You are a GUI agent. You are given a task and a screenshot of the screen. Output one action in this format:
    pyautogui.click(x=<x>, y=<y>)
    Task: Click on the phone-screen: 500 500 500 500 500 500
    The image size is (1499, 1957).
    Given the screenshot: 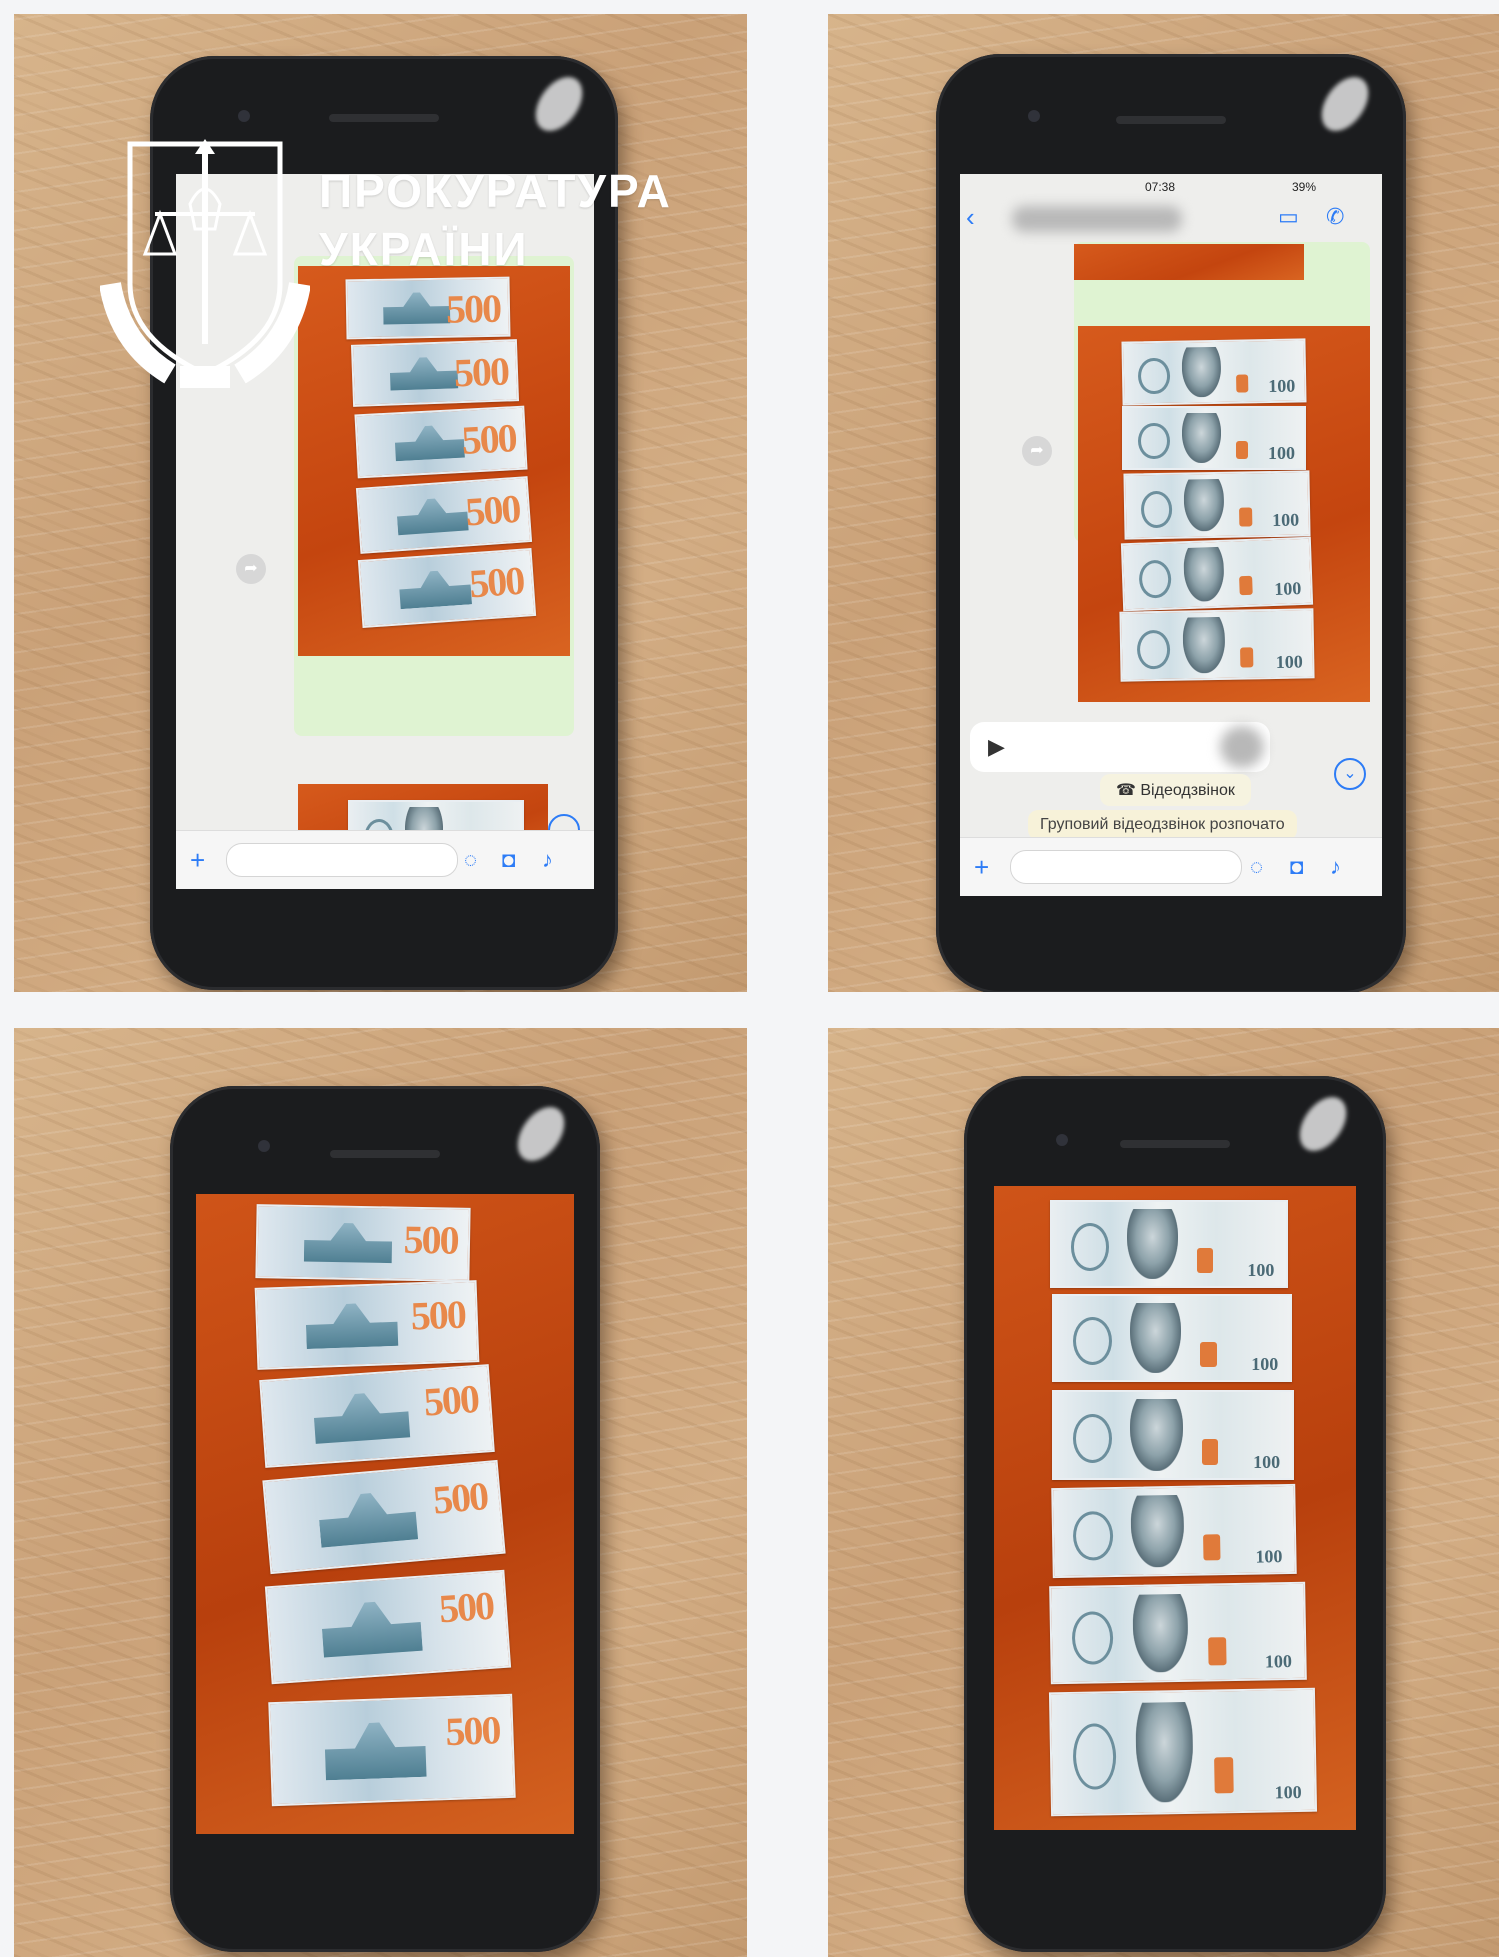 What is the action you would take?
    pyautogui.click(x=385, y=1514)
    